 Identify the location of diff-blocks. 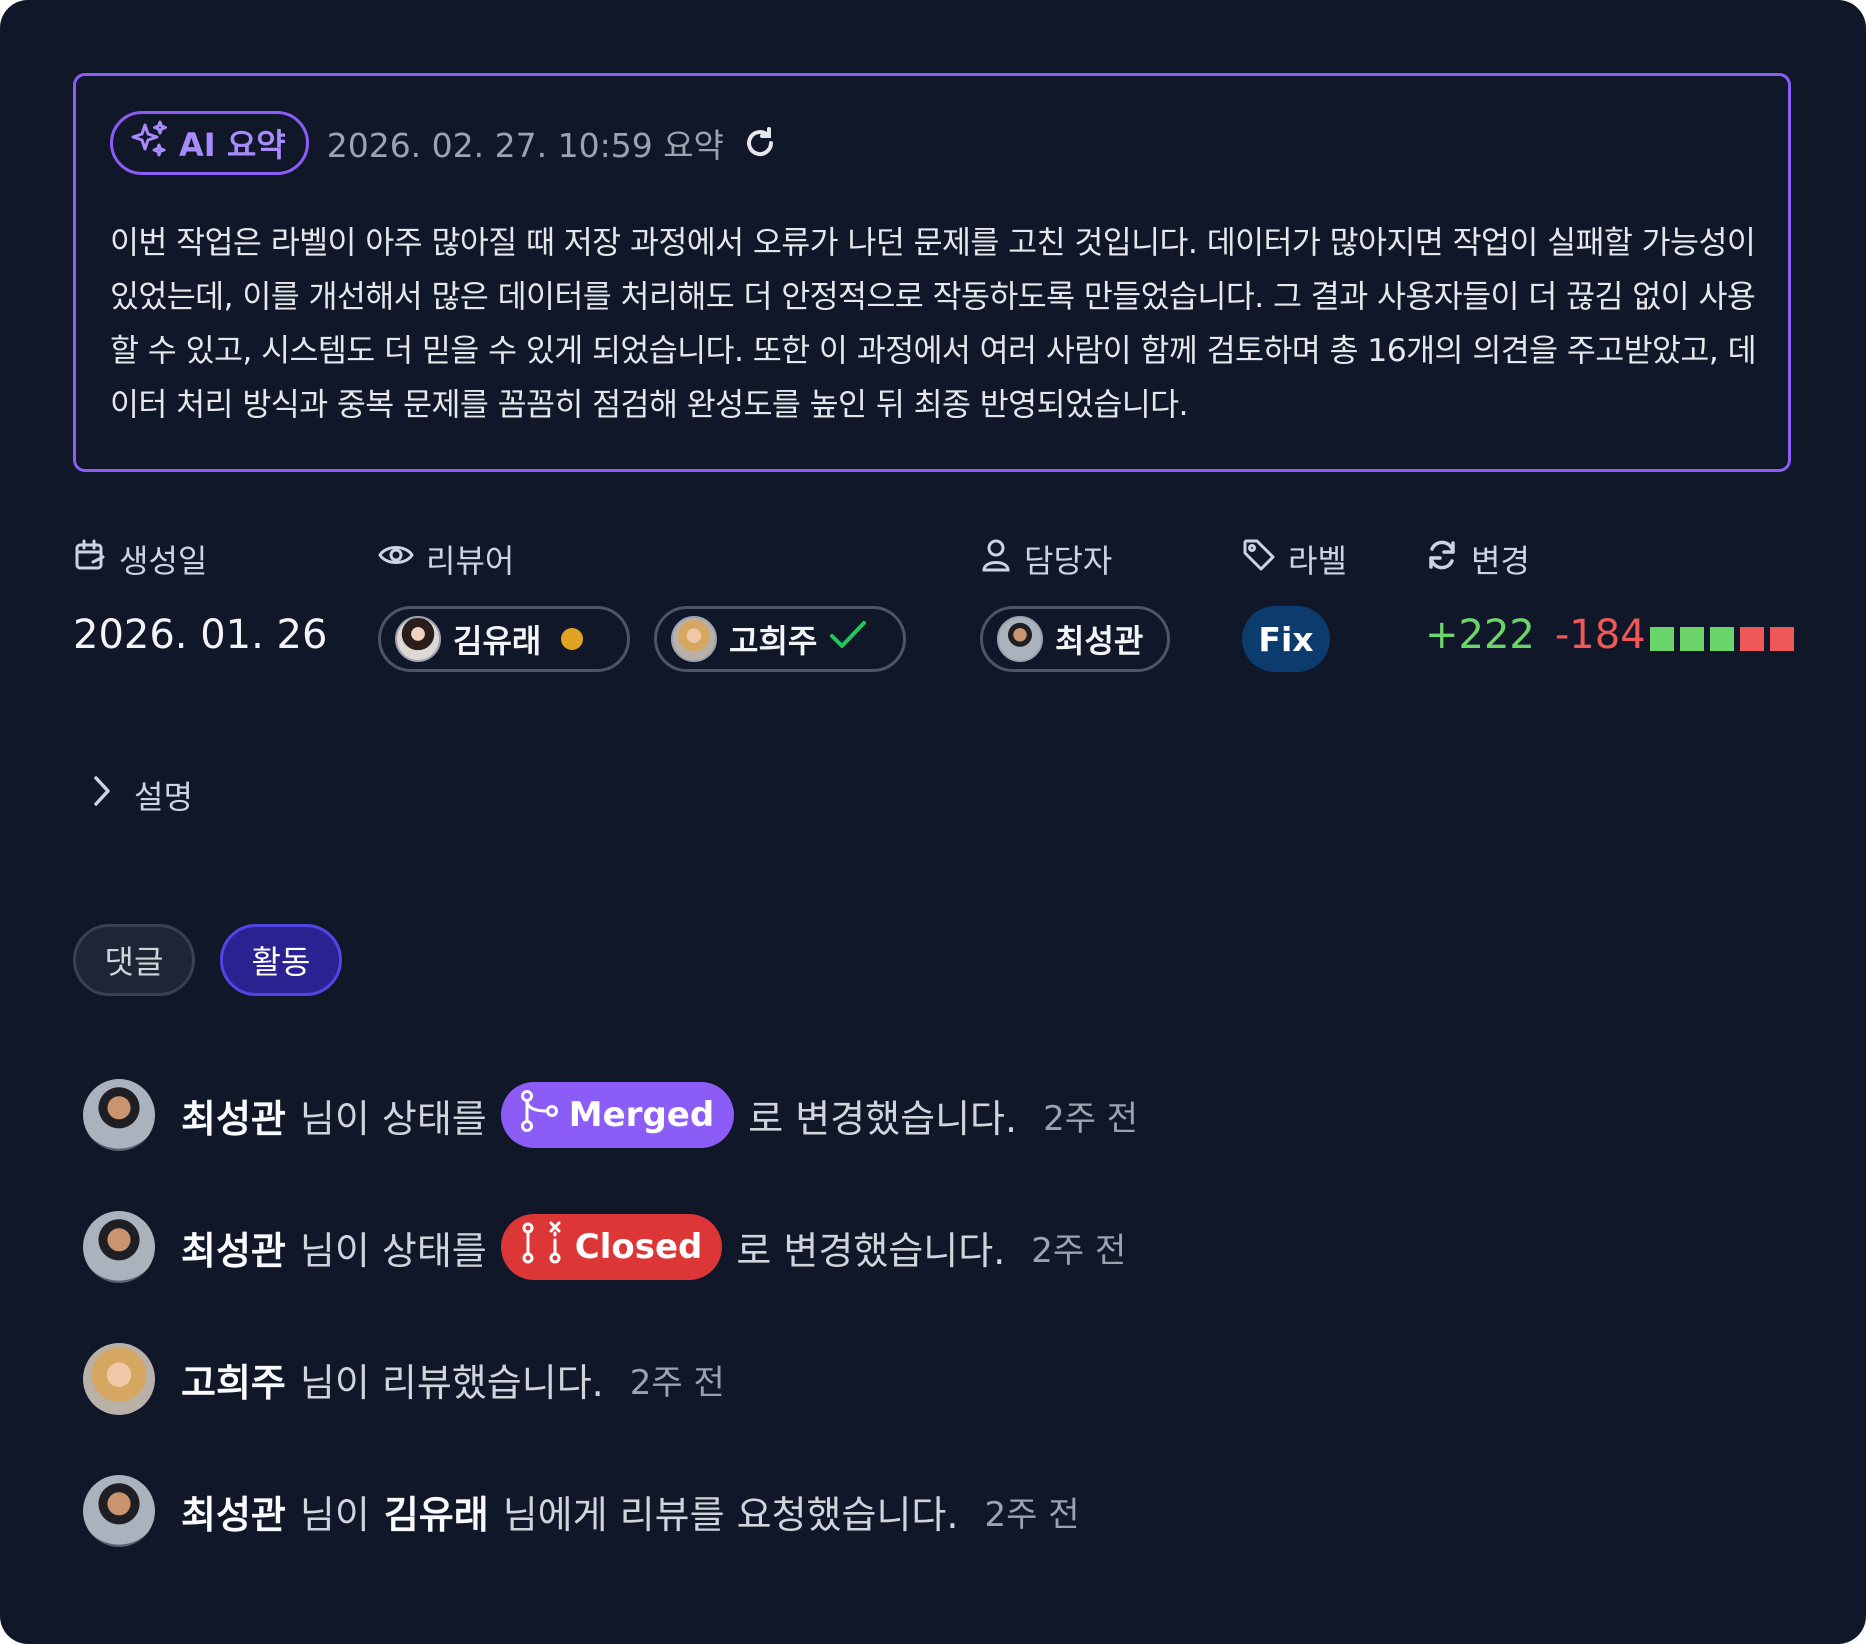
(1722, 639).